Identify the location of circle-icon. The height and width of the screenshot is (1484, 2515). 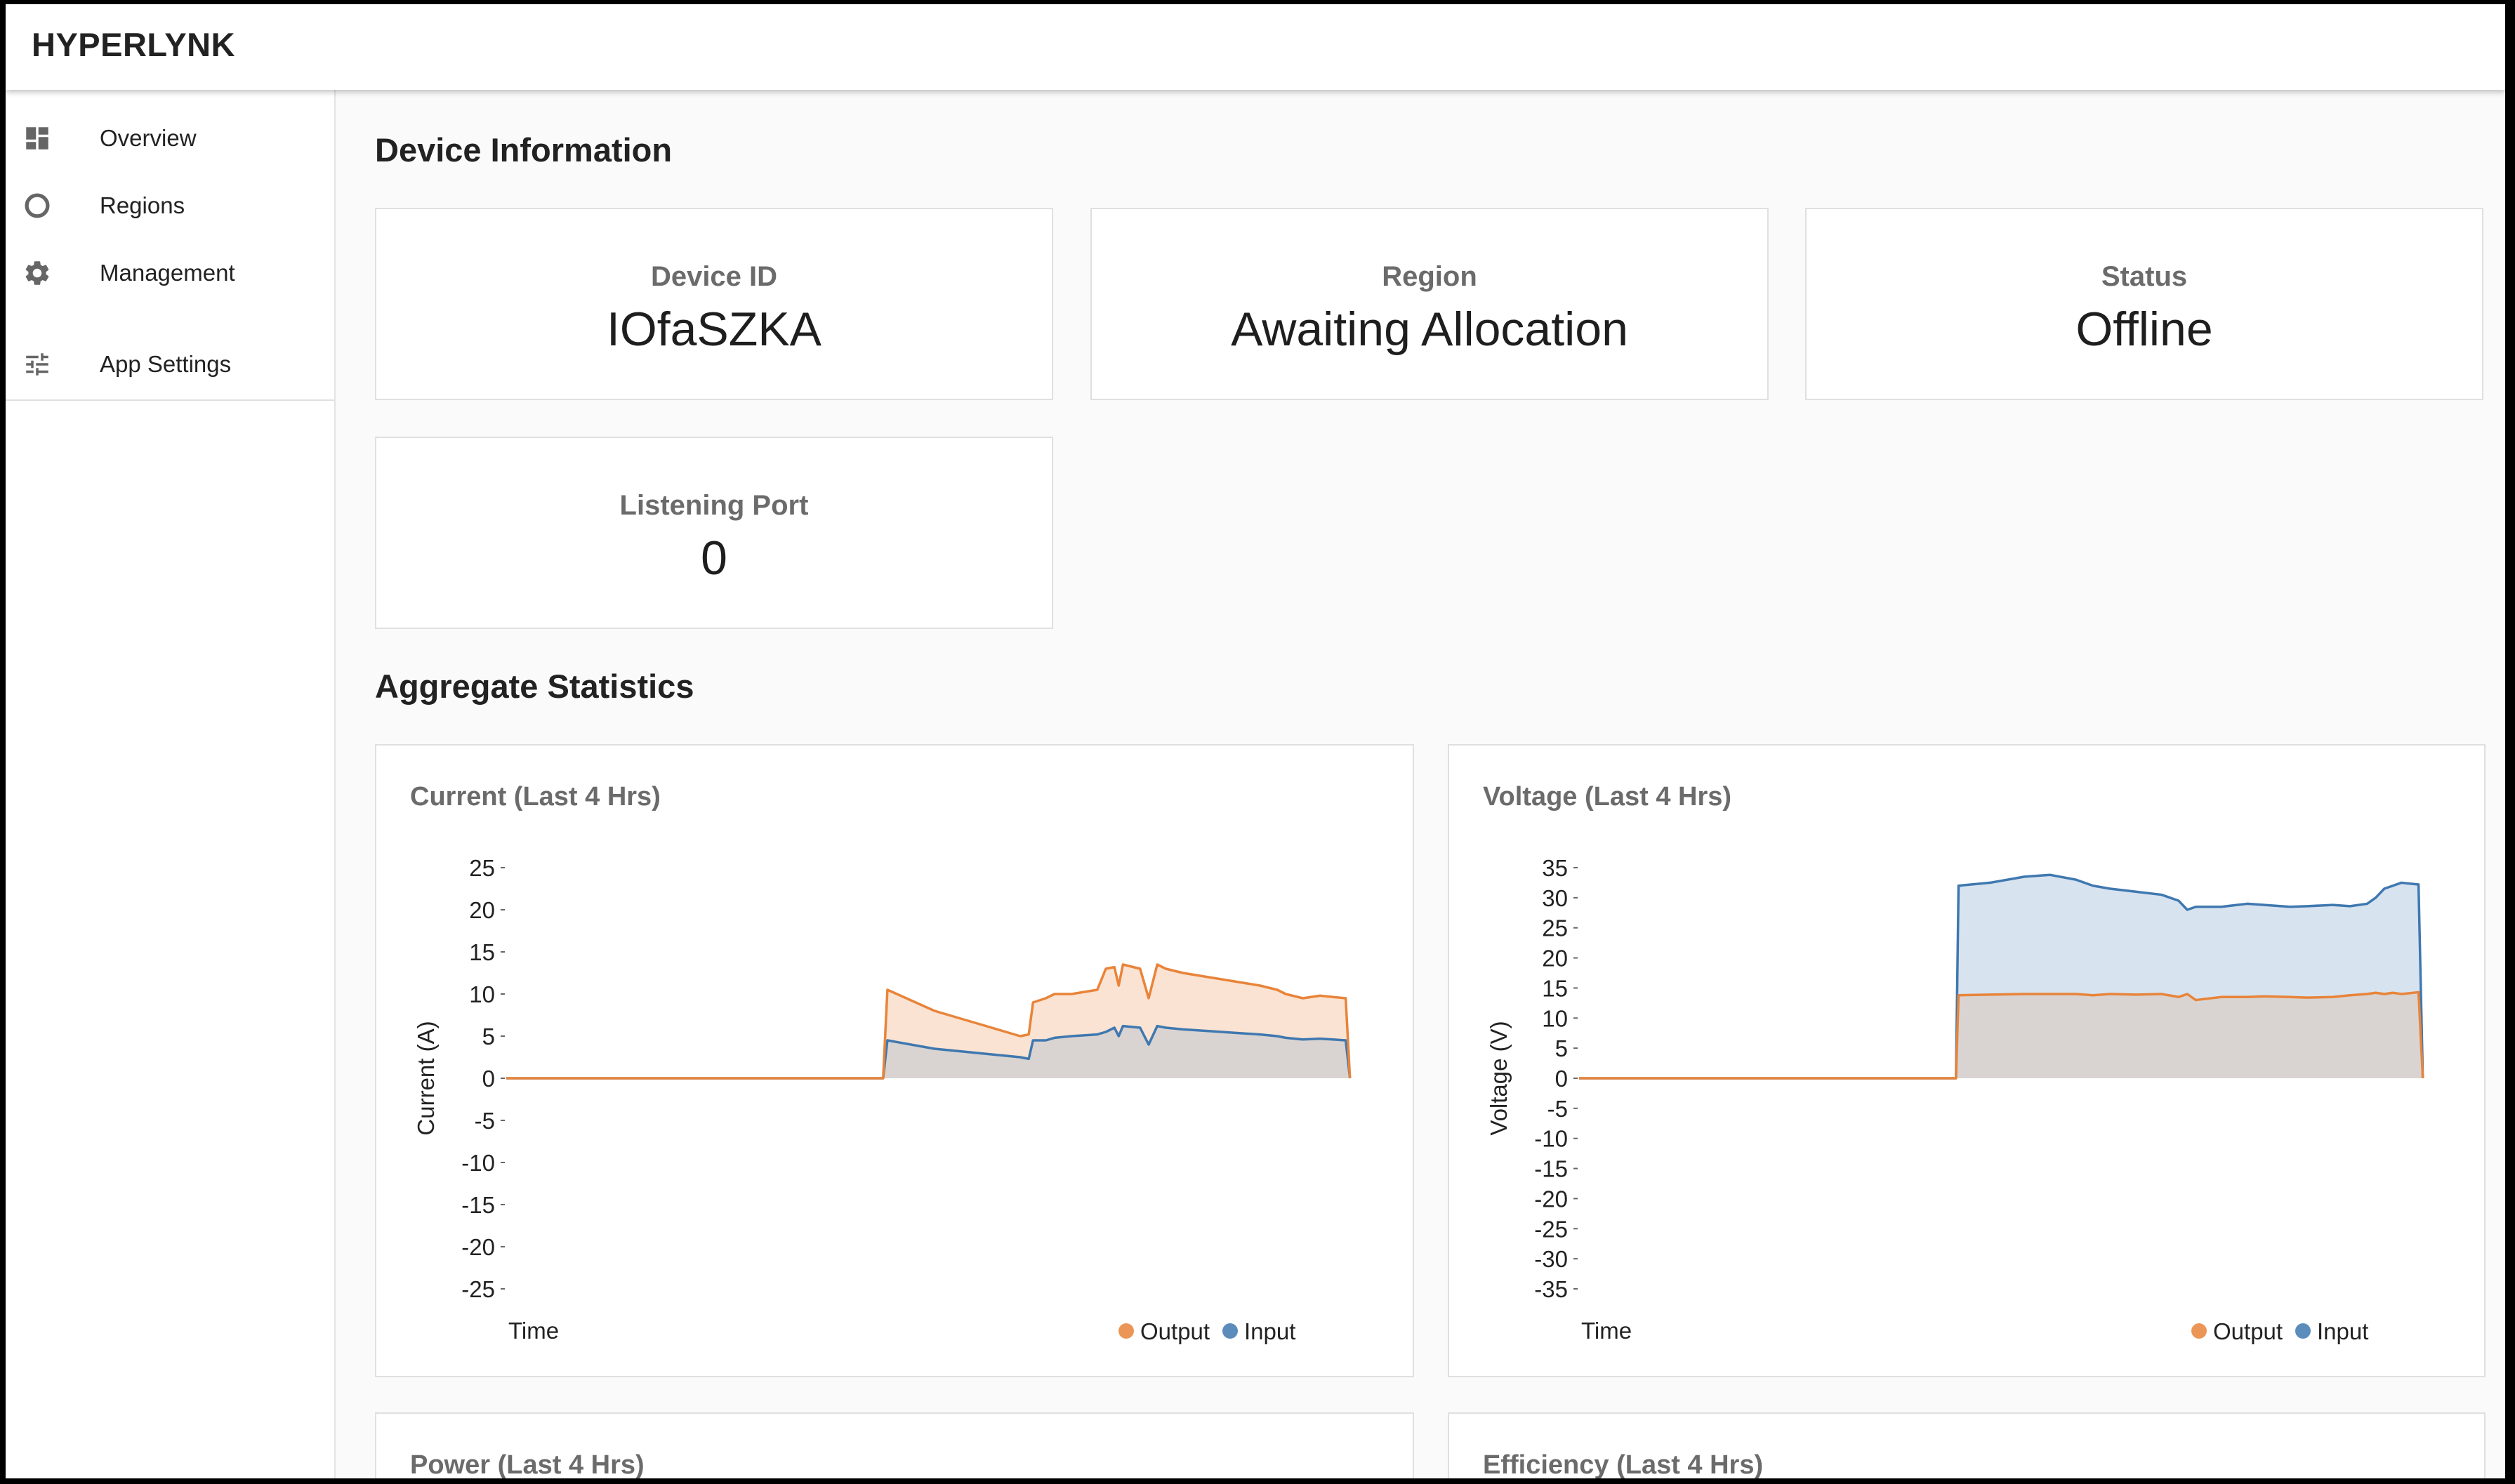
(37, 205).